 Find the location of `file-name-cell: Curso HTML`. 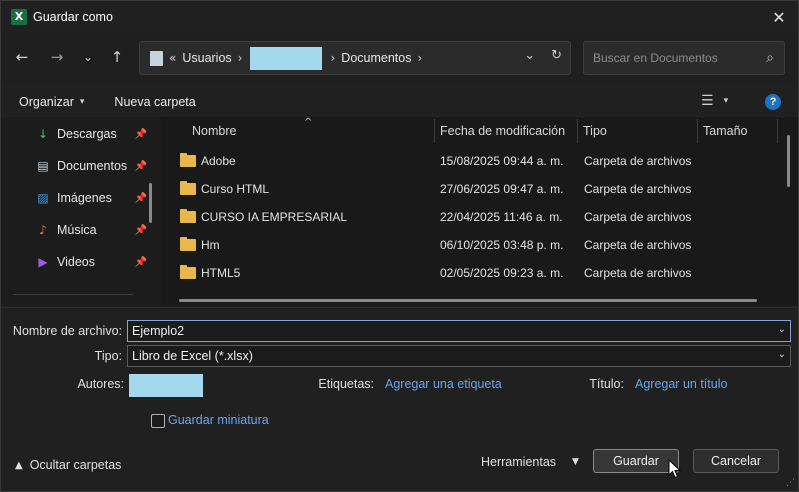

file-name-cell: Curso HTML is located at coordinates (224, 189).